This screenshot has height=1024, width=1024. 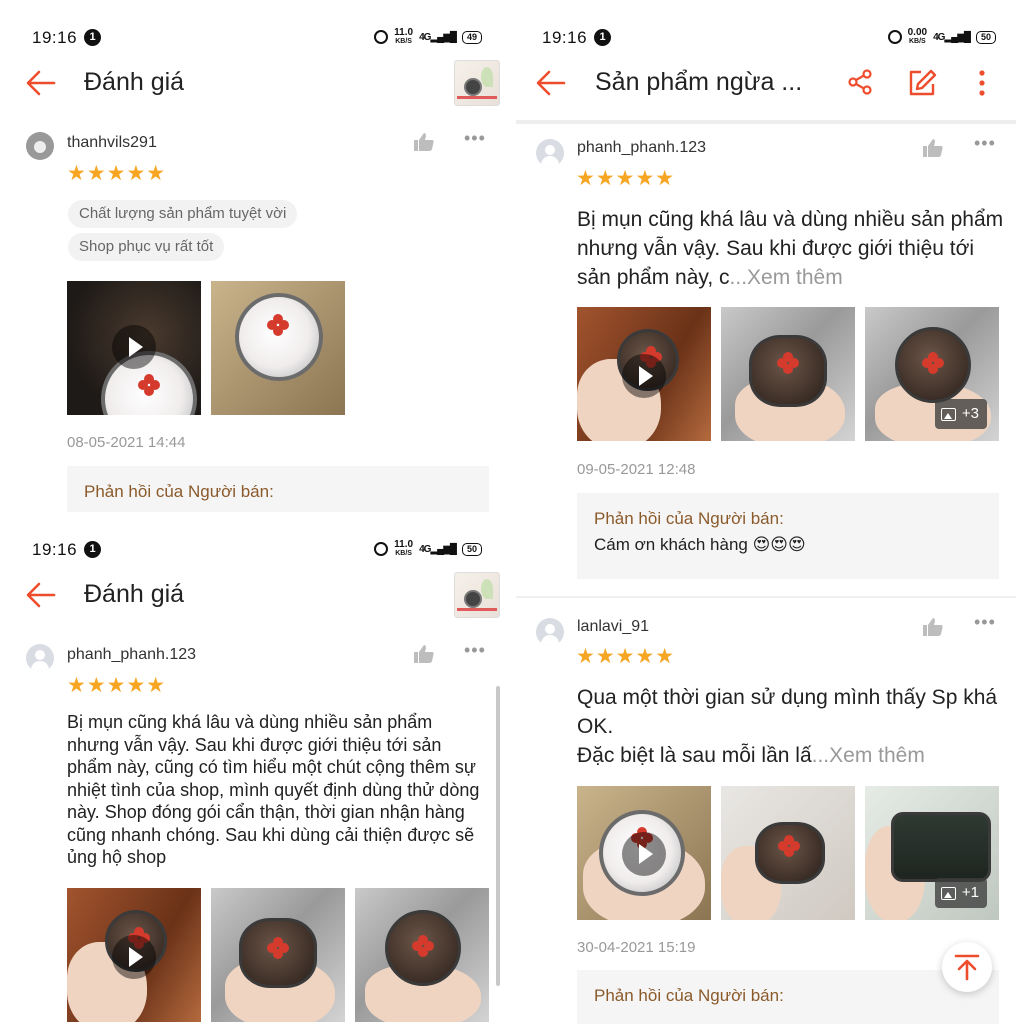 What do you see at coordinates (982, 83) in the screenshot?
I see `more-vertical-icon` at bounding box center [982, 83].